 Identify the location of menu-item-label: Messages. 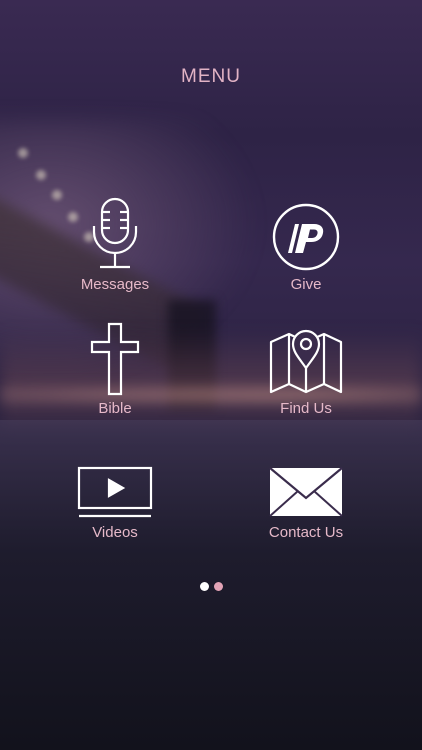
(115, 284).